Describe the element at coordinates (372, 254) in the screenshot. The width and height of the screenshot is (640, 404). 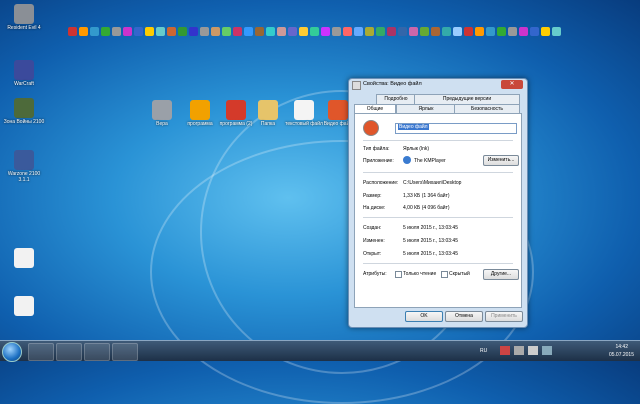
I see `opened-label: Открыт:` at that location.